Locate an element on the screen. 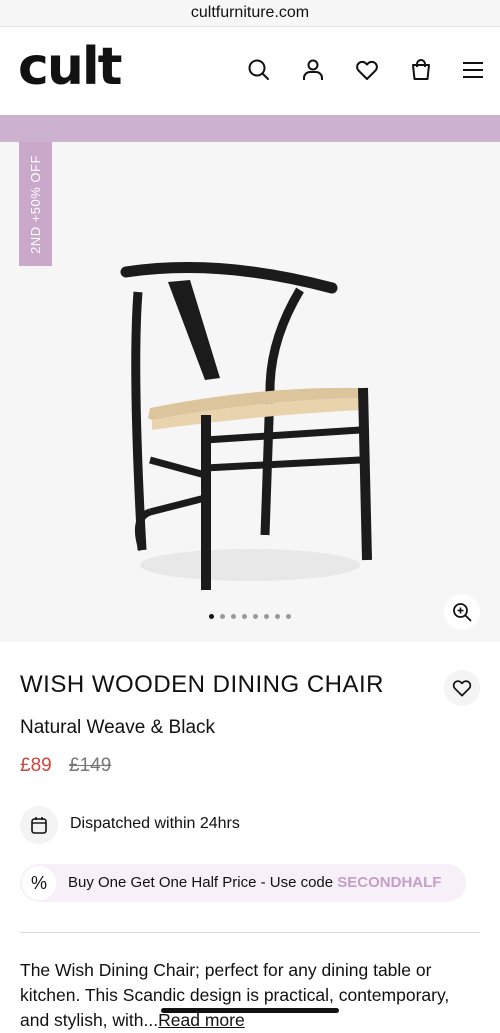 The height and width of the screenshot is (1033, 500). promo-strip is located at coordinates (250, 128).